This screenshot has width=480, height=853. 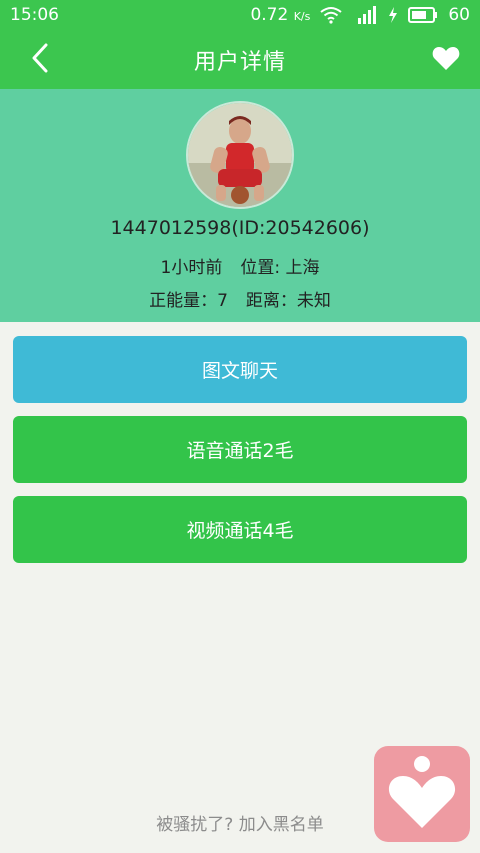 What do you see at coordinates (423, 15) in the screenshot?
I see `battery-icon` at bounding box center [423, 15].